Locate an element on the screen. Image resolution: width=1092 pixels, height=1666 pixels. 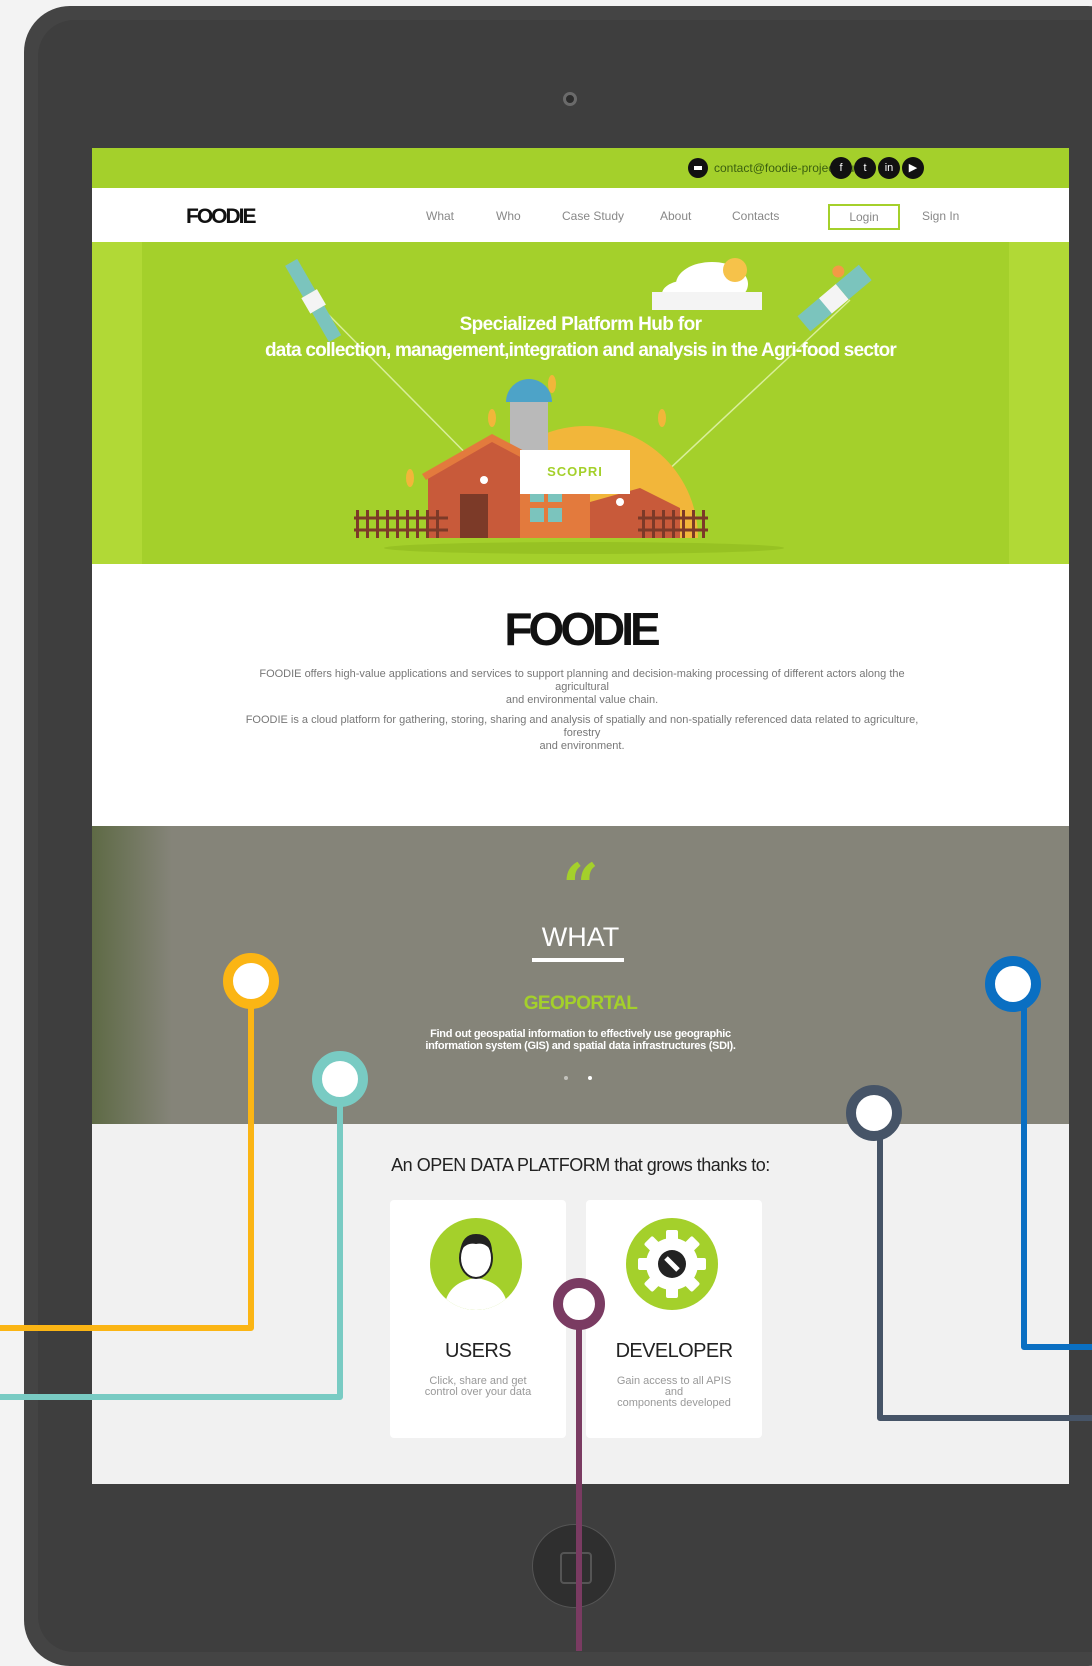
home-button is located at coordinates (574, 1566).